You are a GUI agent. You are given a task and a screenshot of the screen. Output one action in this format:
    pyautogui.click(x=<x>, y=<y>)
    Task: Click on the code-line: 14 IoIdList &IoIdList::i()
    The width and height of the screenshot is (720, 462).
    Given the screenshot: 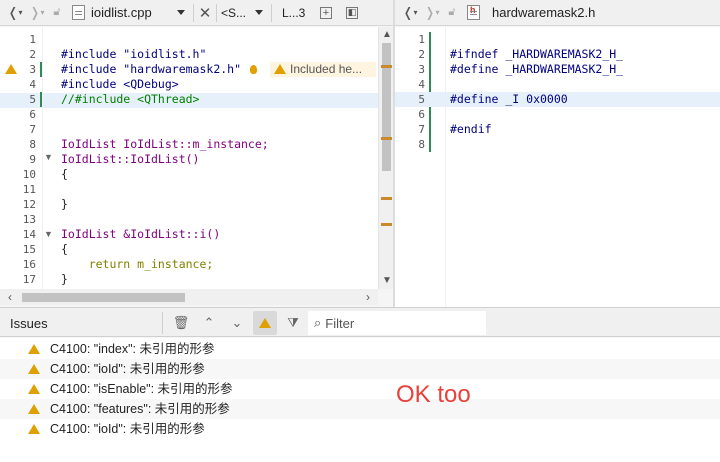 What is the action you would take?
    pyautogui.click(x=196, y=234)
    